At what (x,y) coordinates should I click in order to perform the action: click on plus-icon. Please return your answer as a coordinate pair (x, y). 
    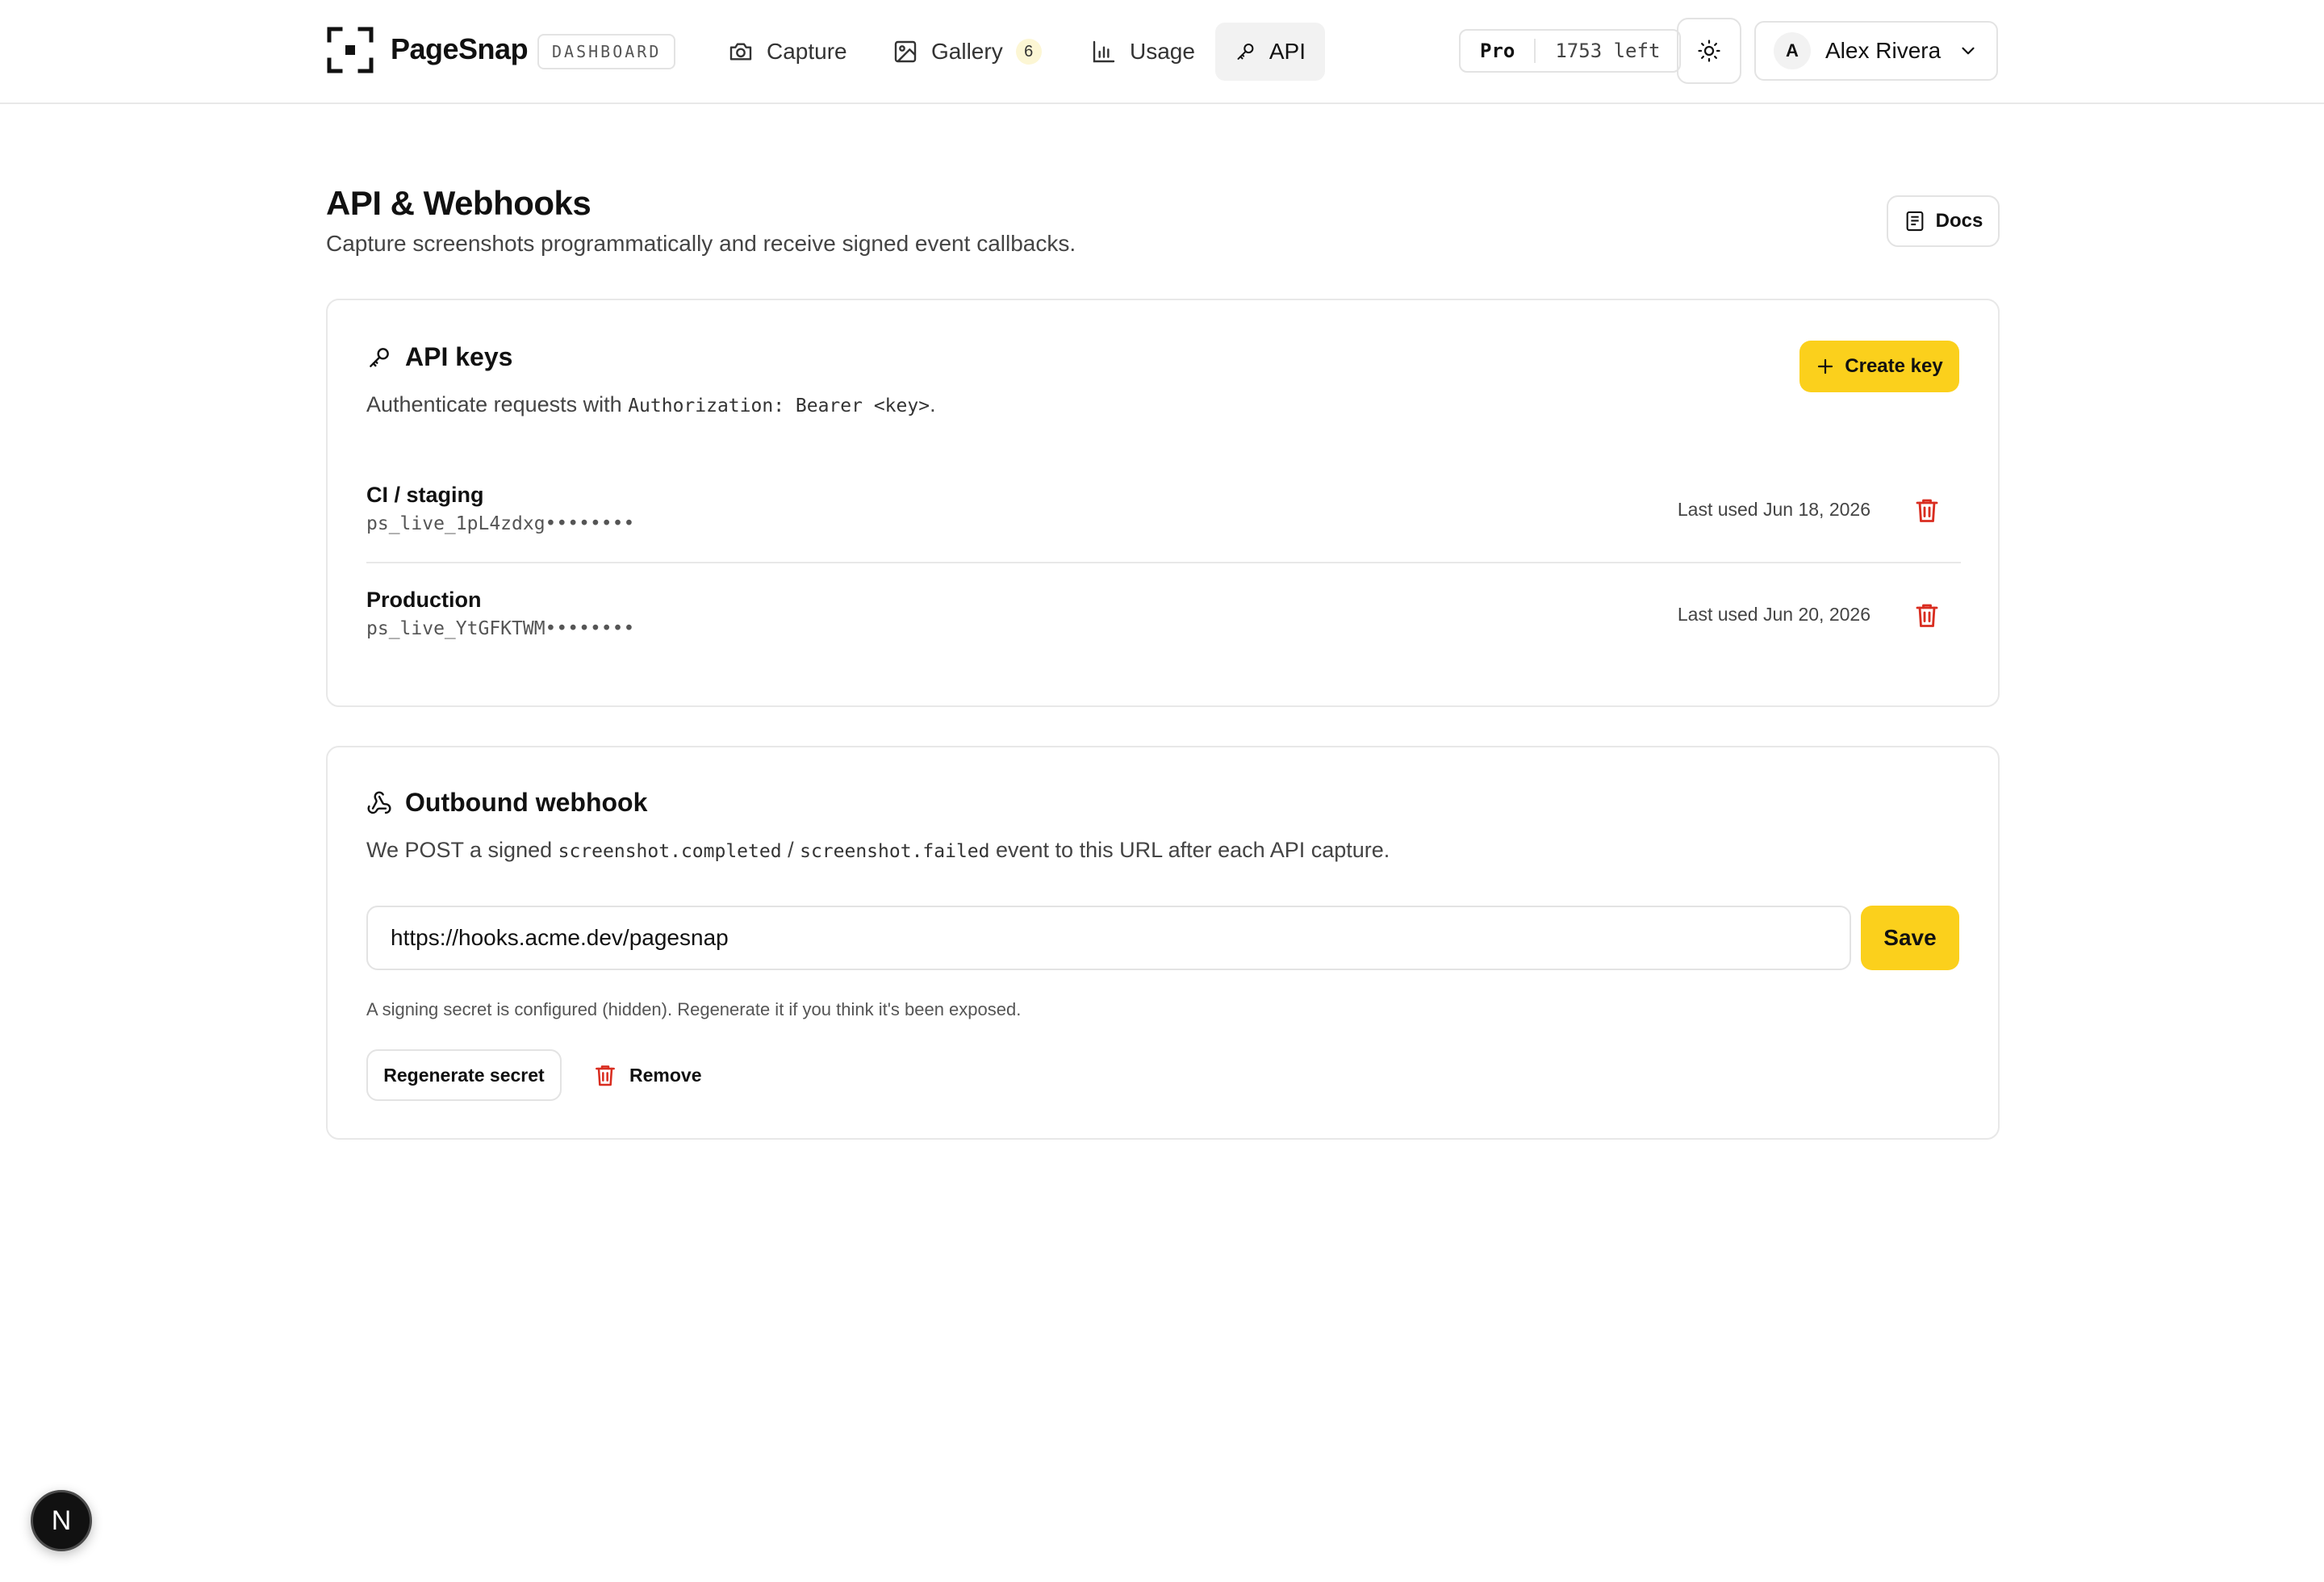
    Looking at the image, I should click on (1825, 366).